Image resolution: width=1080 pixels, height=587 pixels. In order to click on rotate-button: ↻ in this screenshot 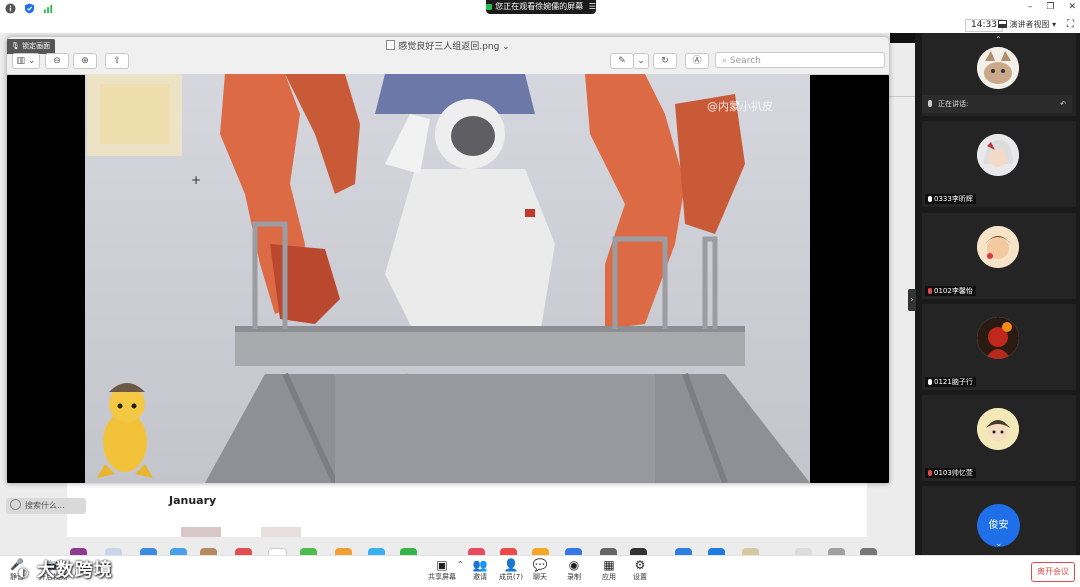, I will do `click(665, 61)`.